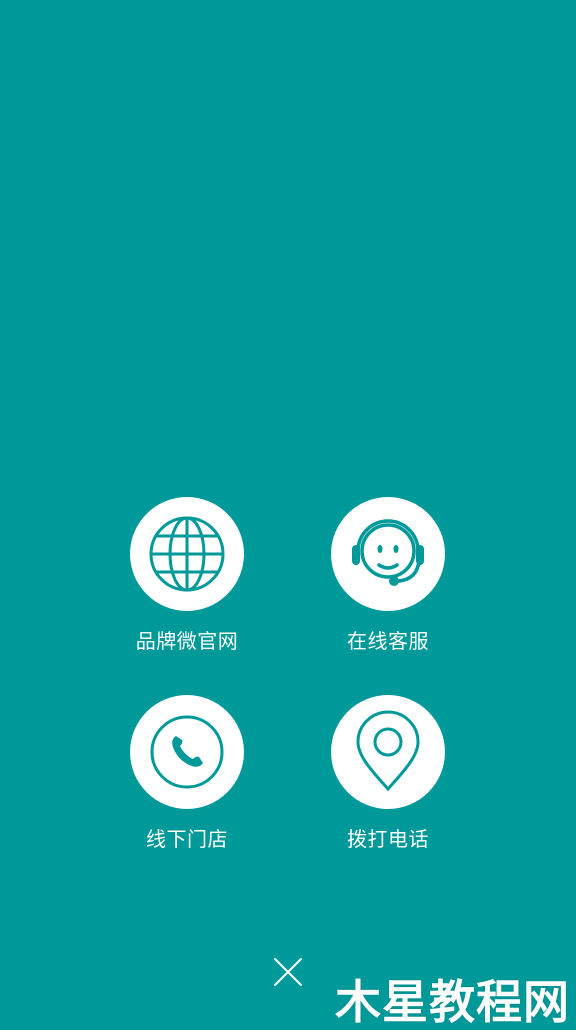  Describe the element at coordinates (388, 839) in the screenshot. I see `menu-item-label: 拨打电话` at that location.